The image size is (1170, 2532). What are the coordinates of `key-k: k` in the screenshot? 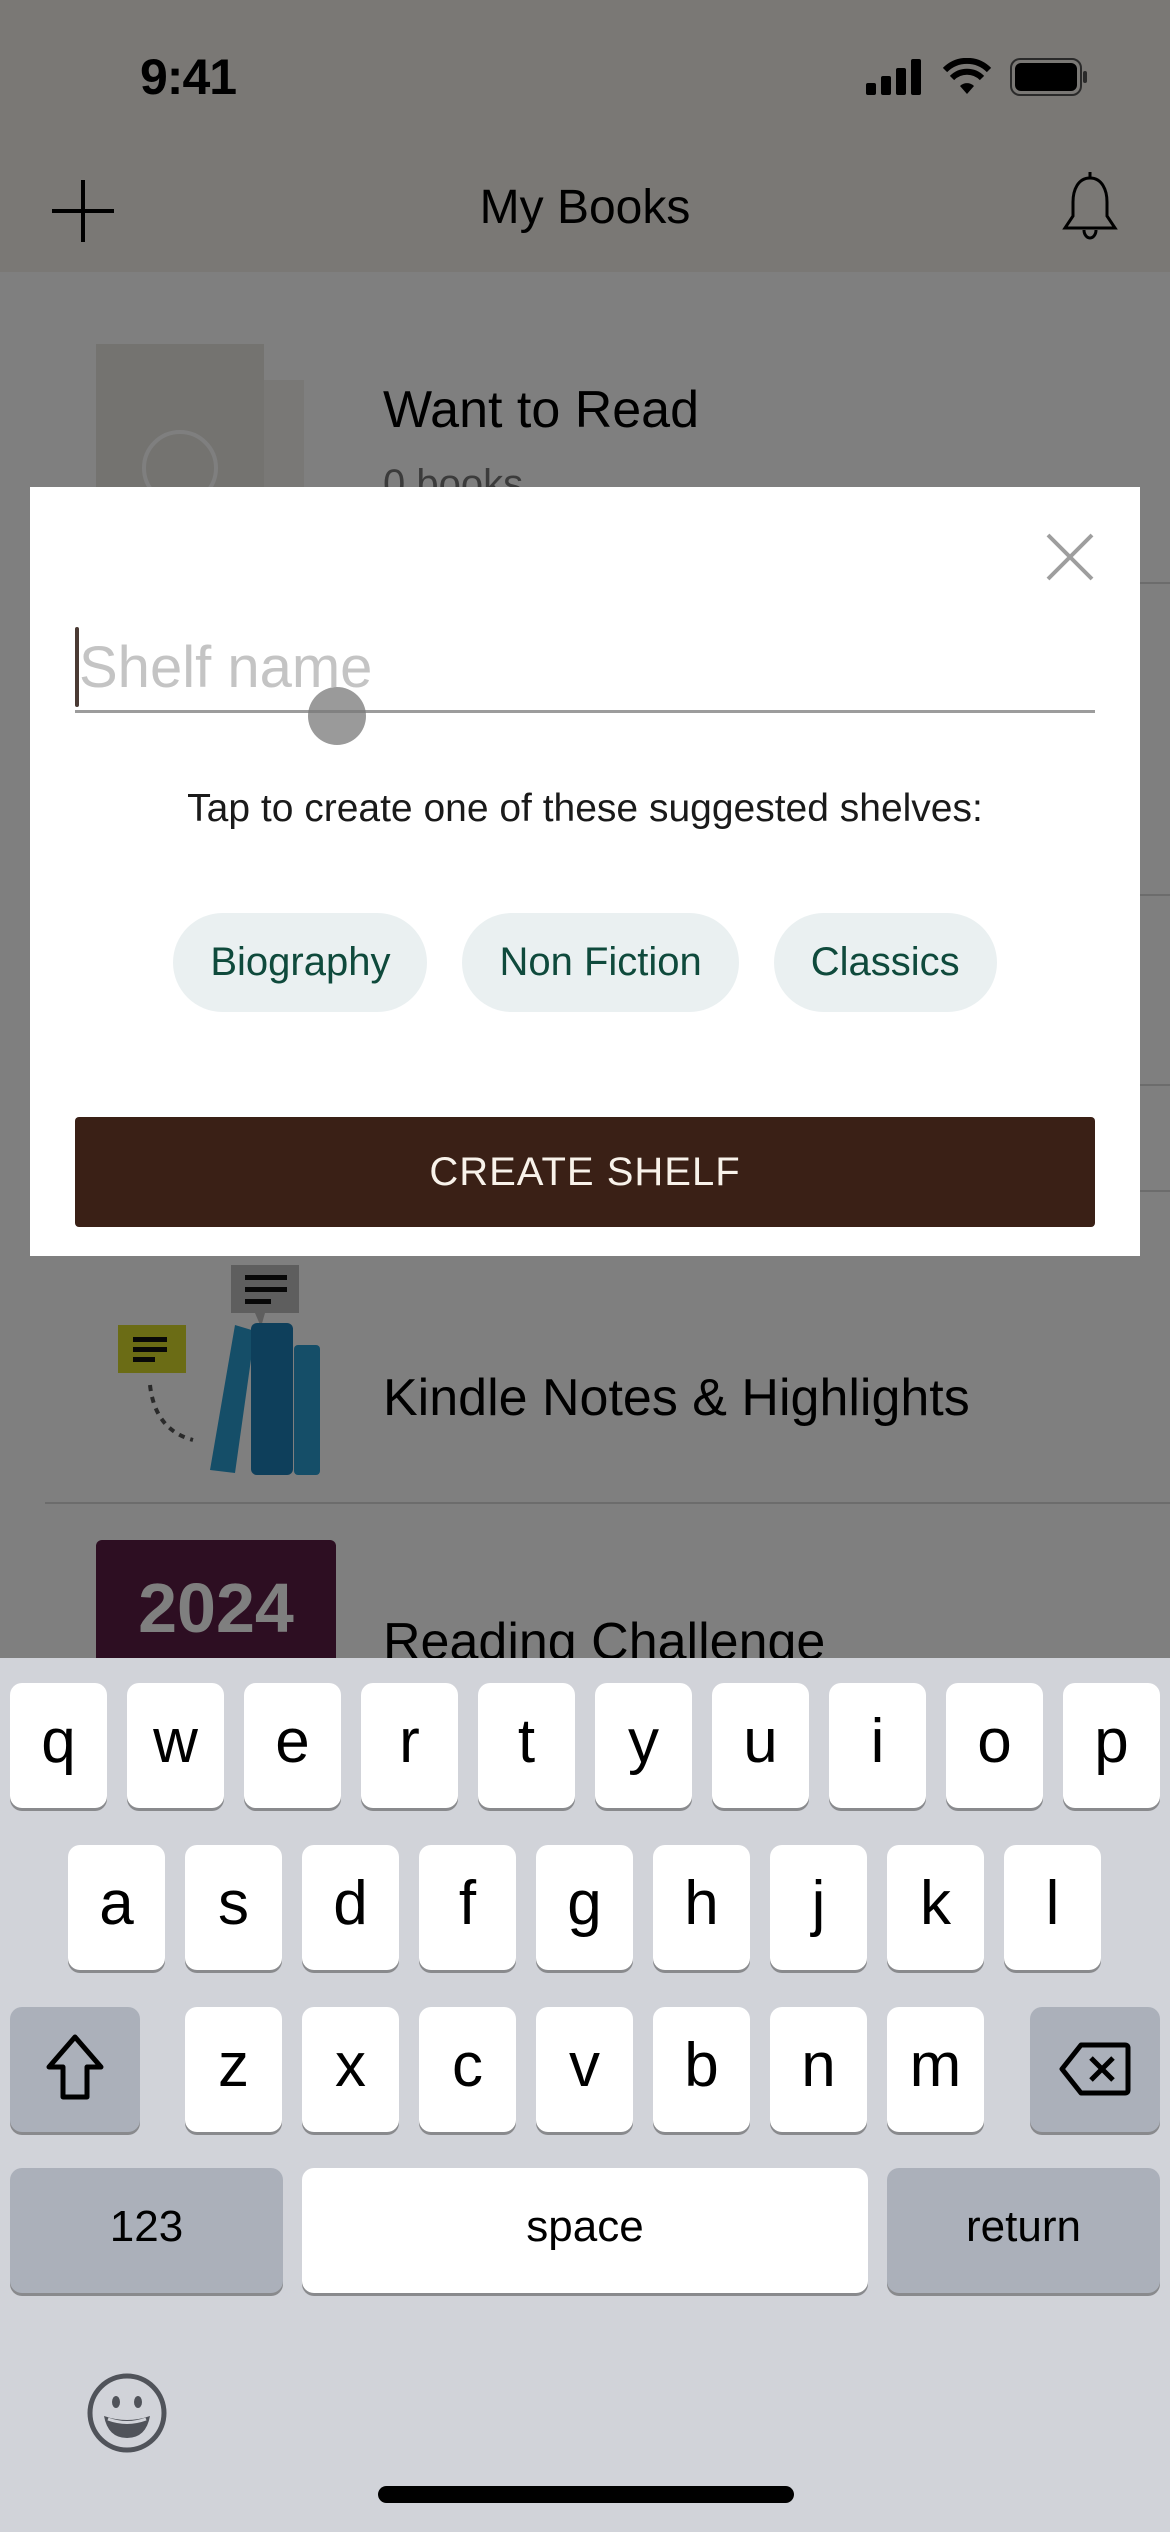 It's located at (935, 1907).